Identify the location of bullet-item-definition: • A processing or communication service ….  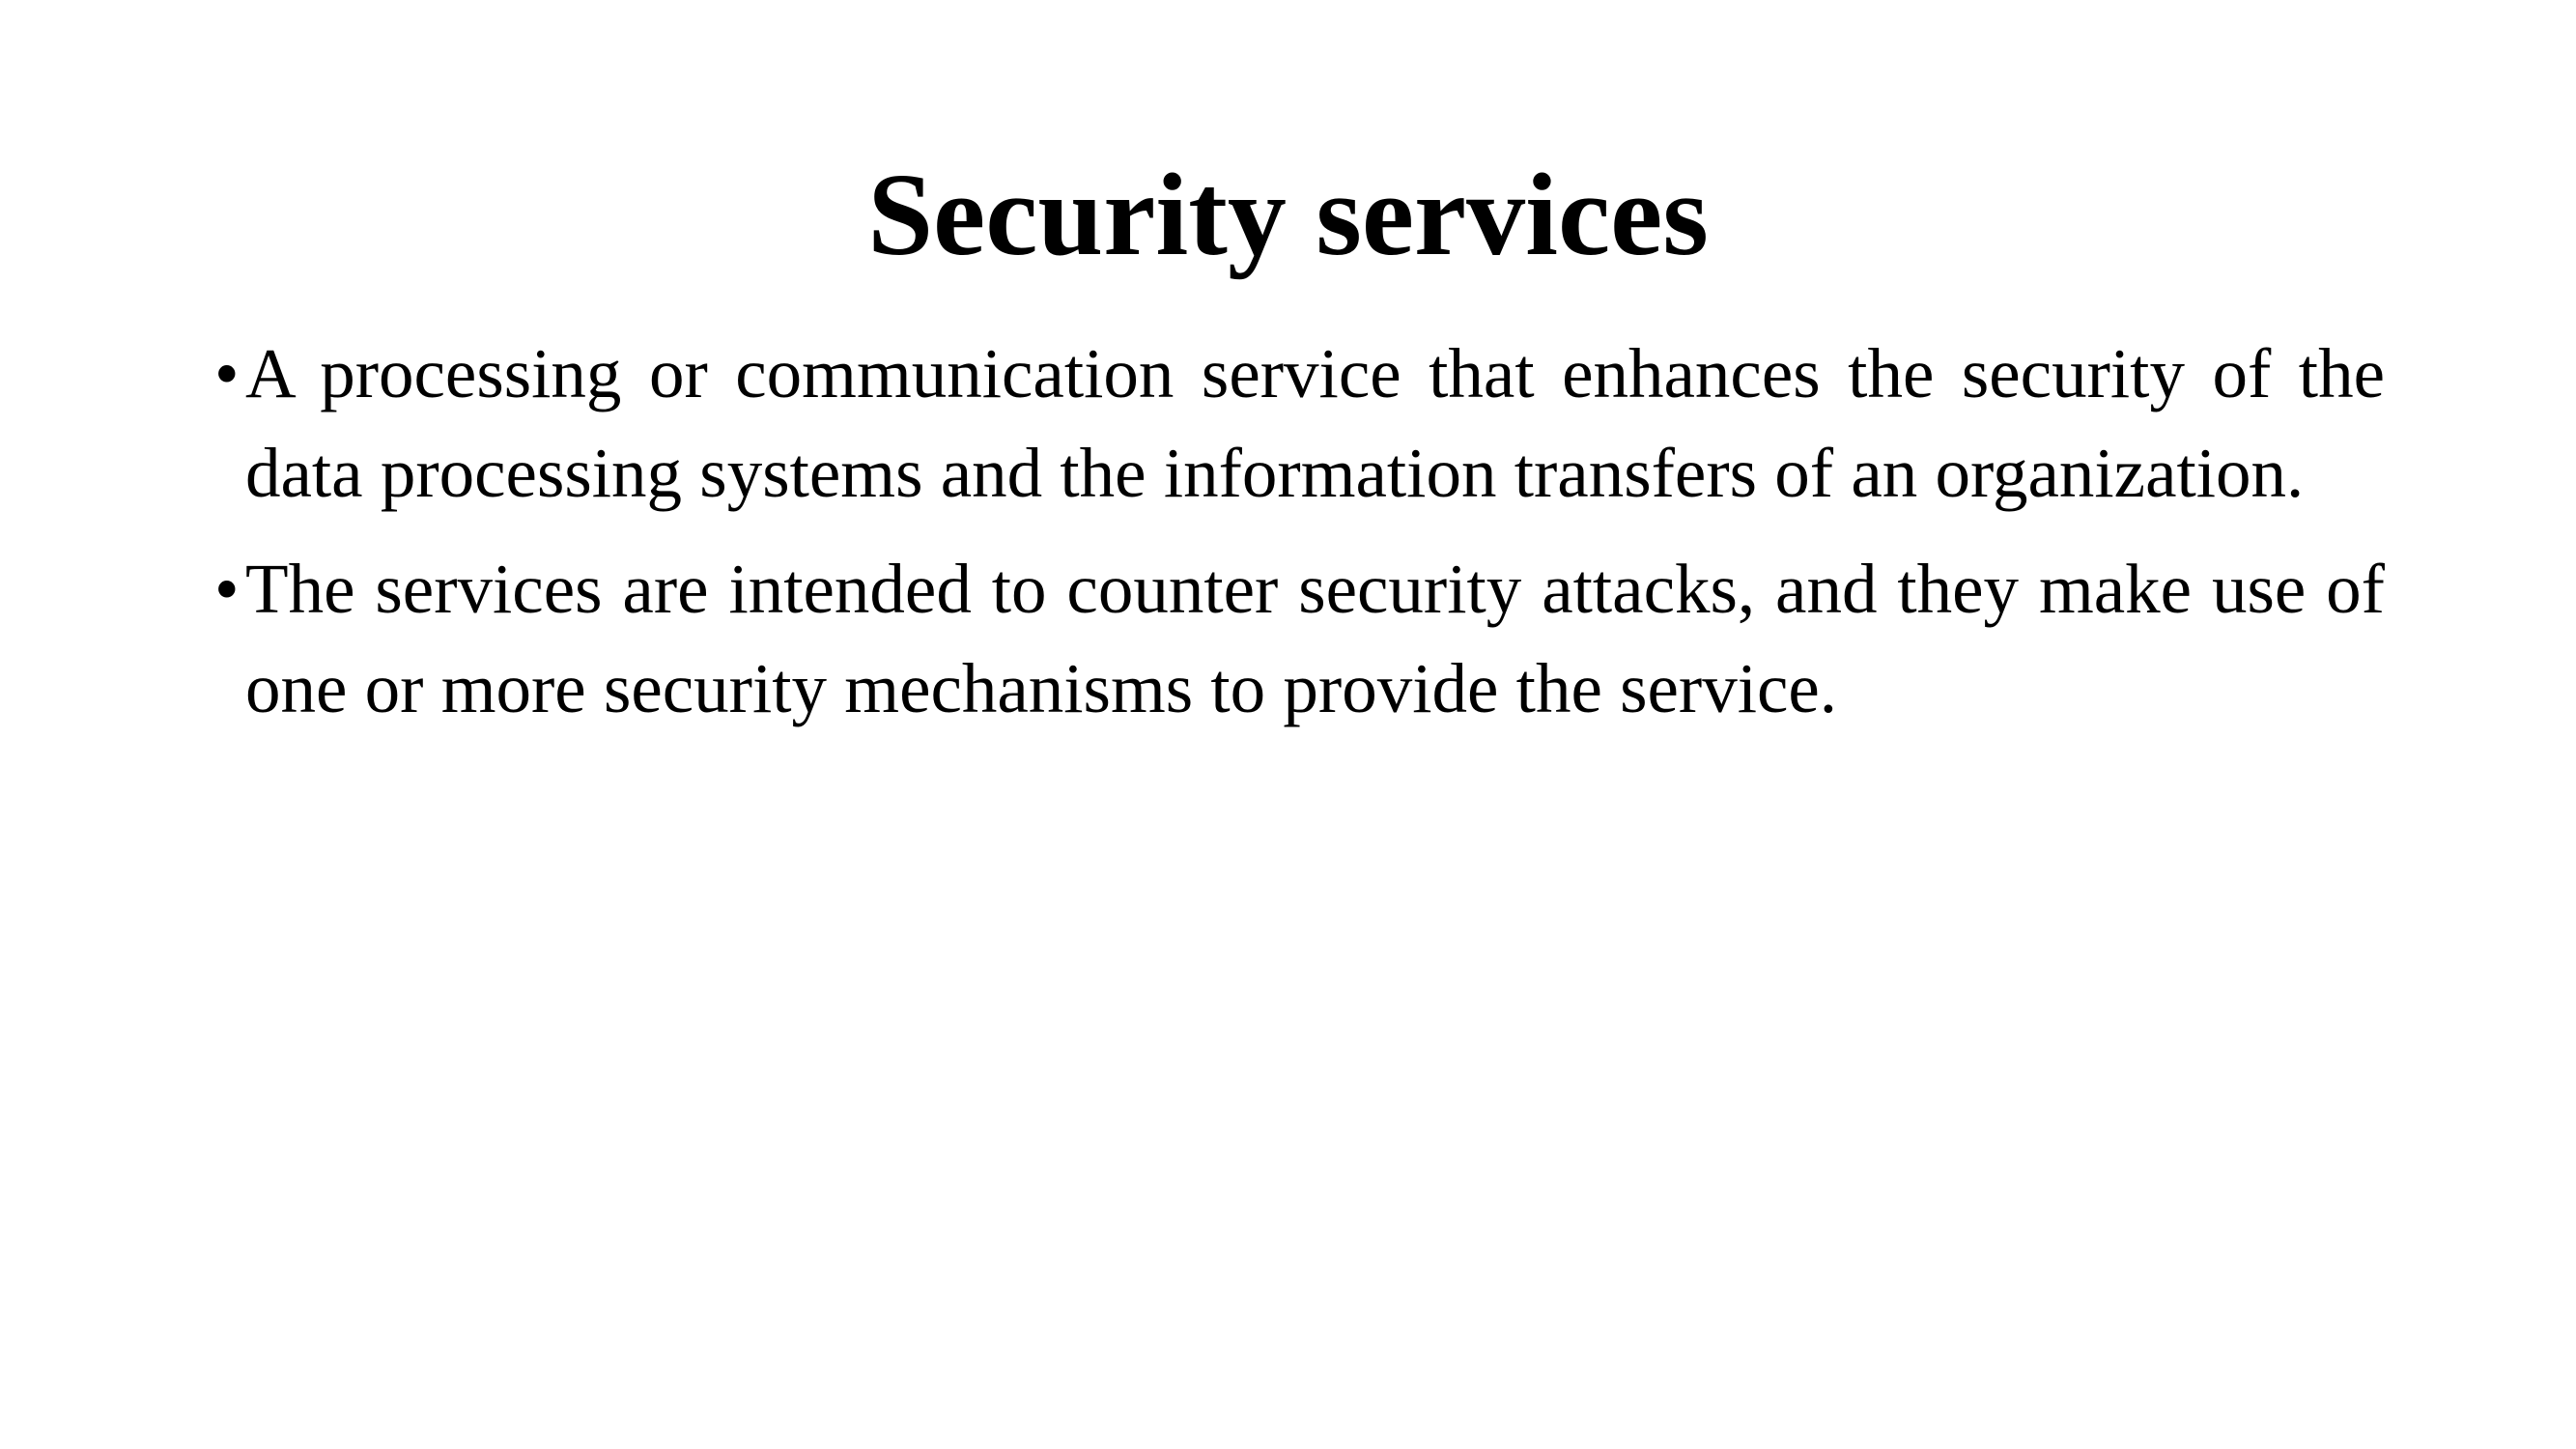
(1299, 423).